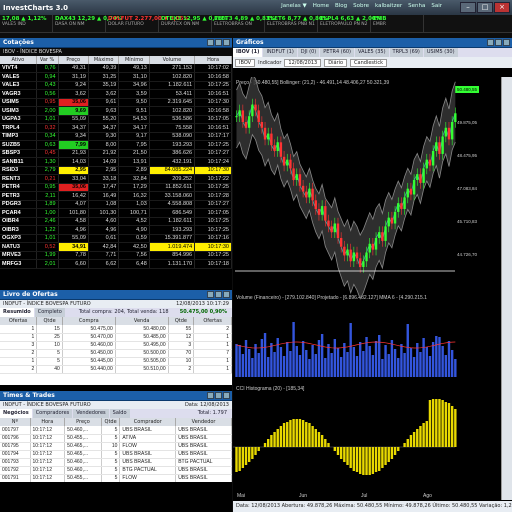 The width and height of the screenshot is (512, 512). Describe the element at coordinates (17, 312) in the screenshot. I see `tab-resumido: Resumido` at that location.